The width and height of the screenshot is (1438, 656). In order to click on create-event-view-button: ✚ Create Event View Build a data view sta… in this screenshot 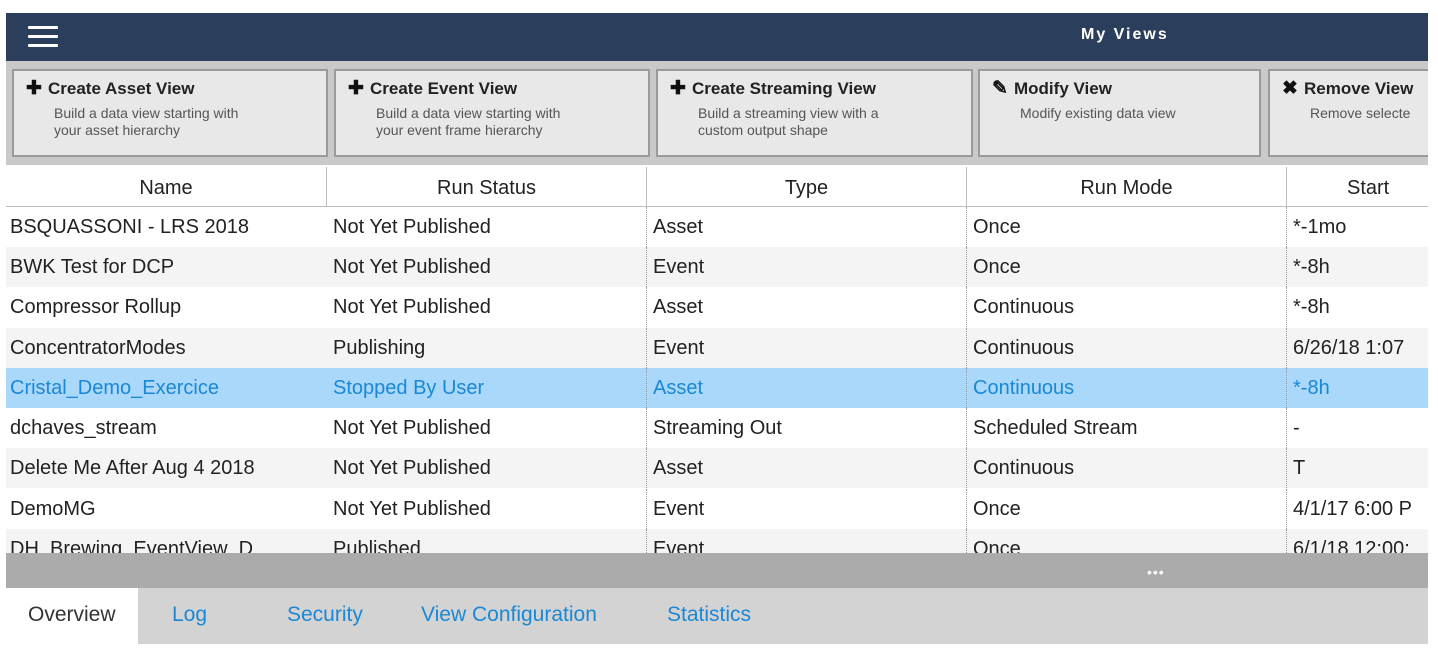, I will do `click(492, 113)`.